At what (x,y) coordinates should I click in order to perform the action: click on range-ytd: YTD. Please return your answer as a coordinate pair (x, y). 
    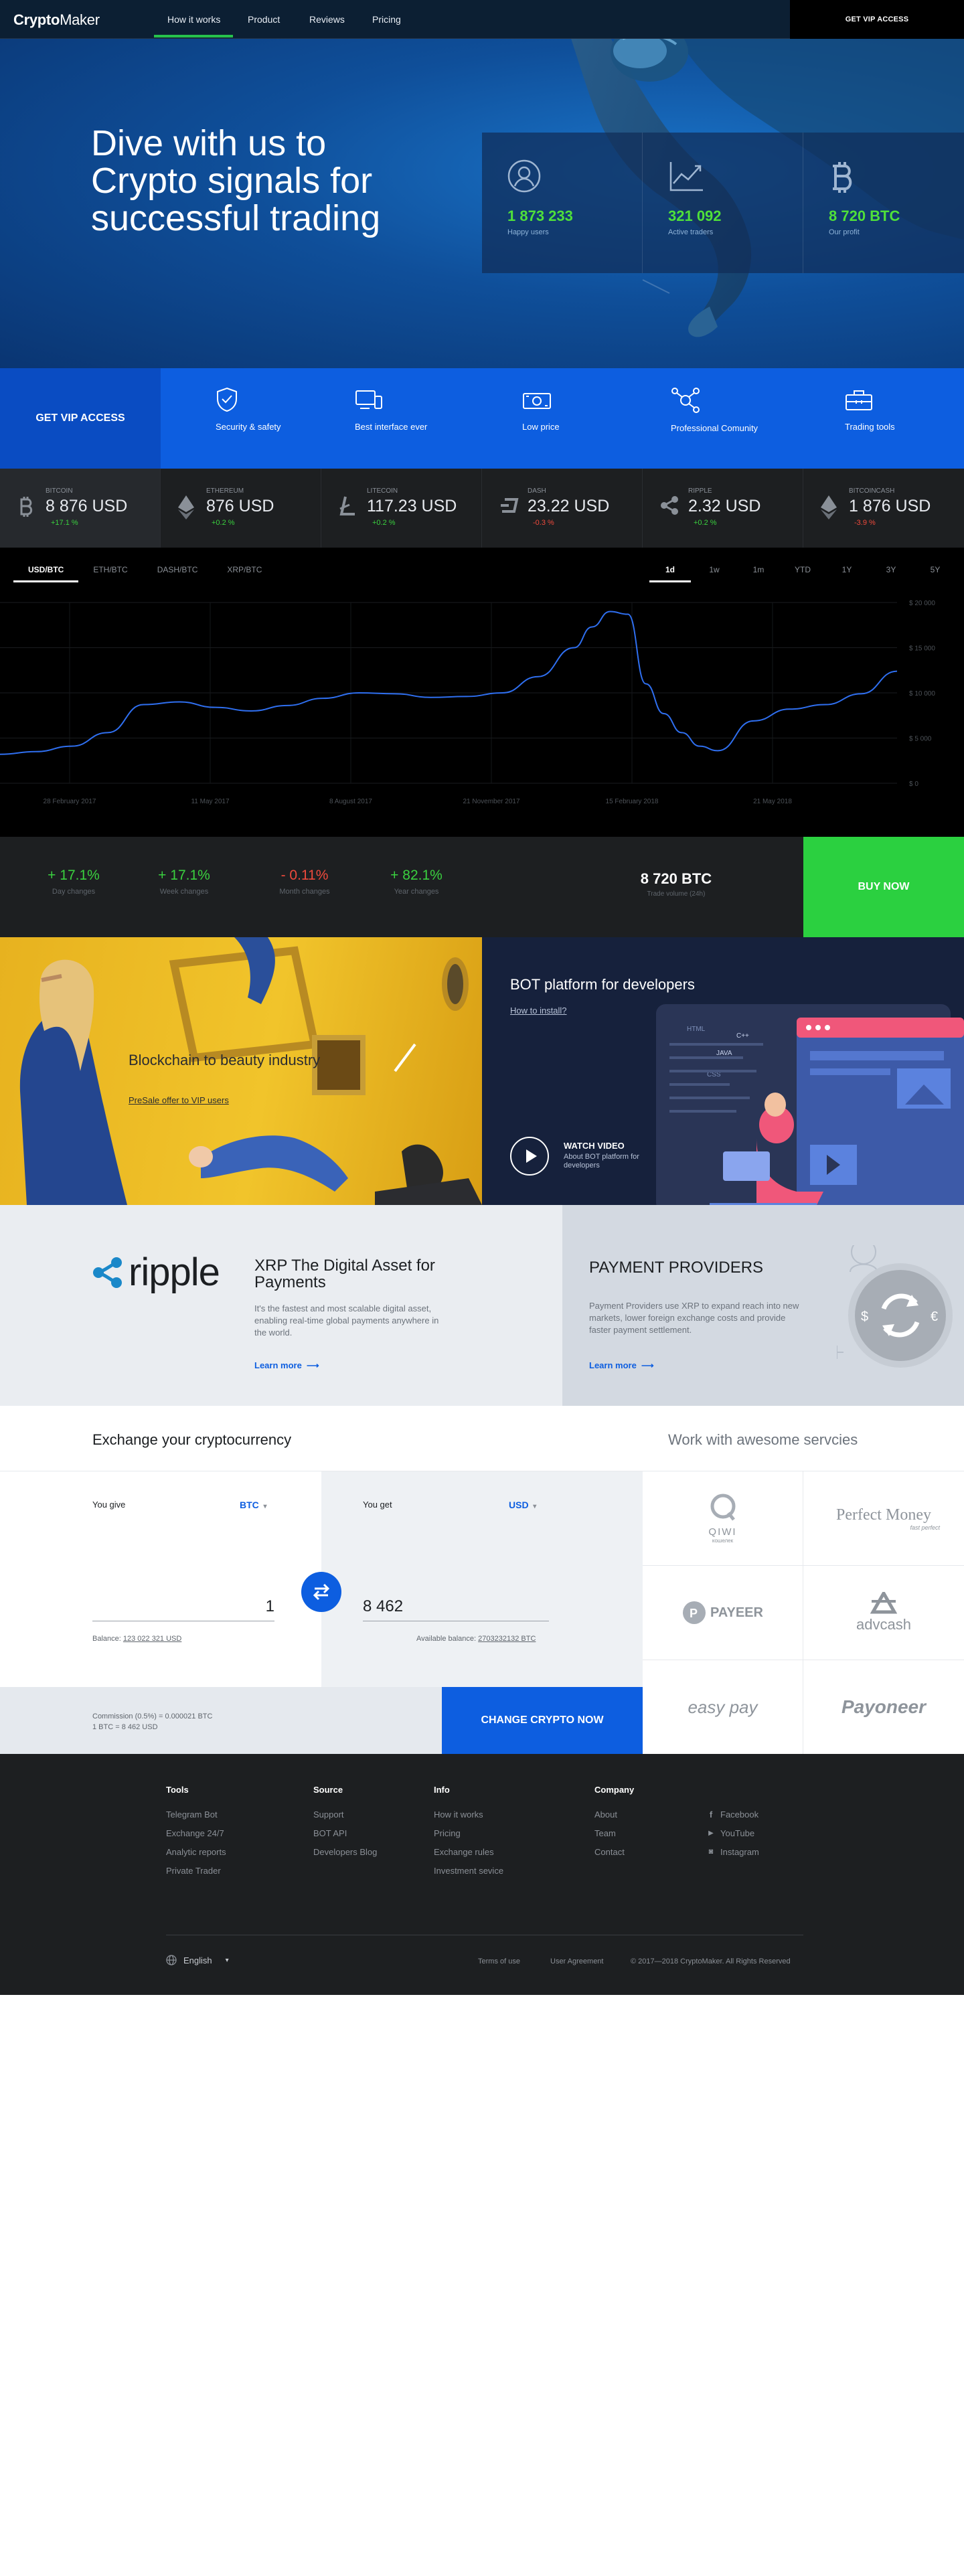
    Looking at the image, I should click on (803, 571).